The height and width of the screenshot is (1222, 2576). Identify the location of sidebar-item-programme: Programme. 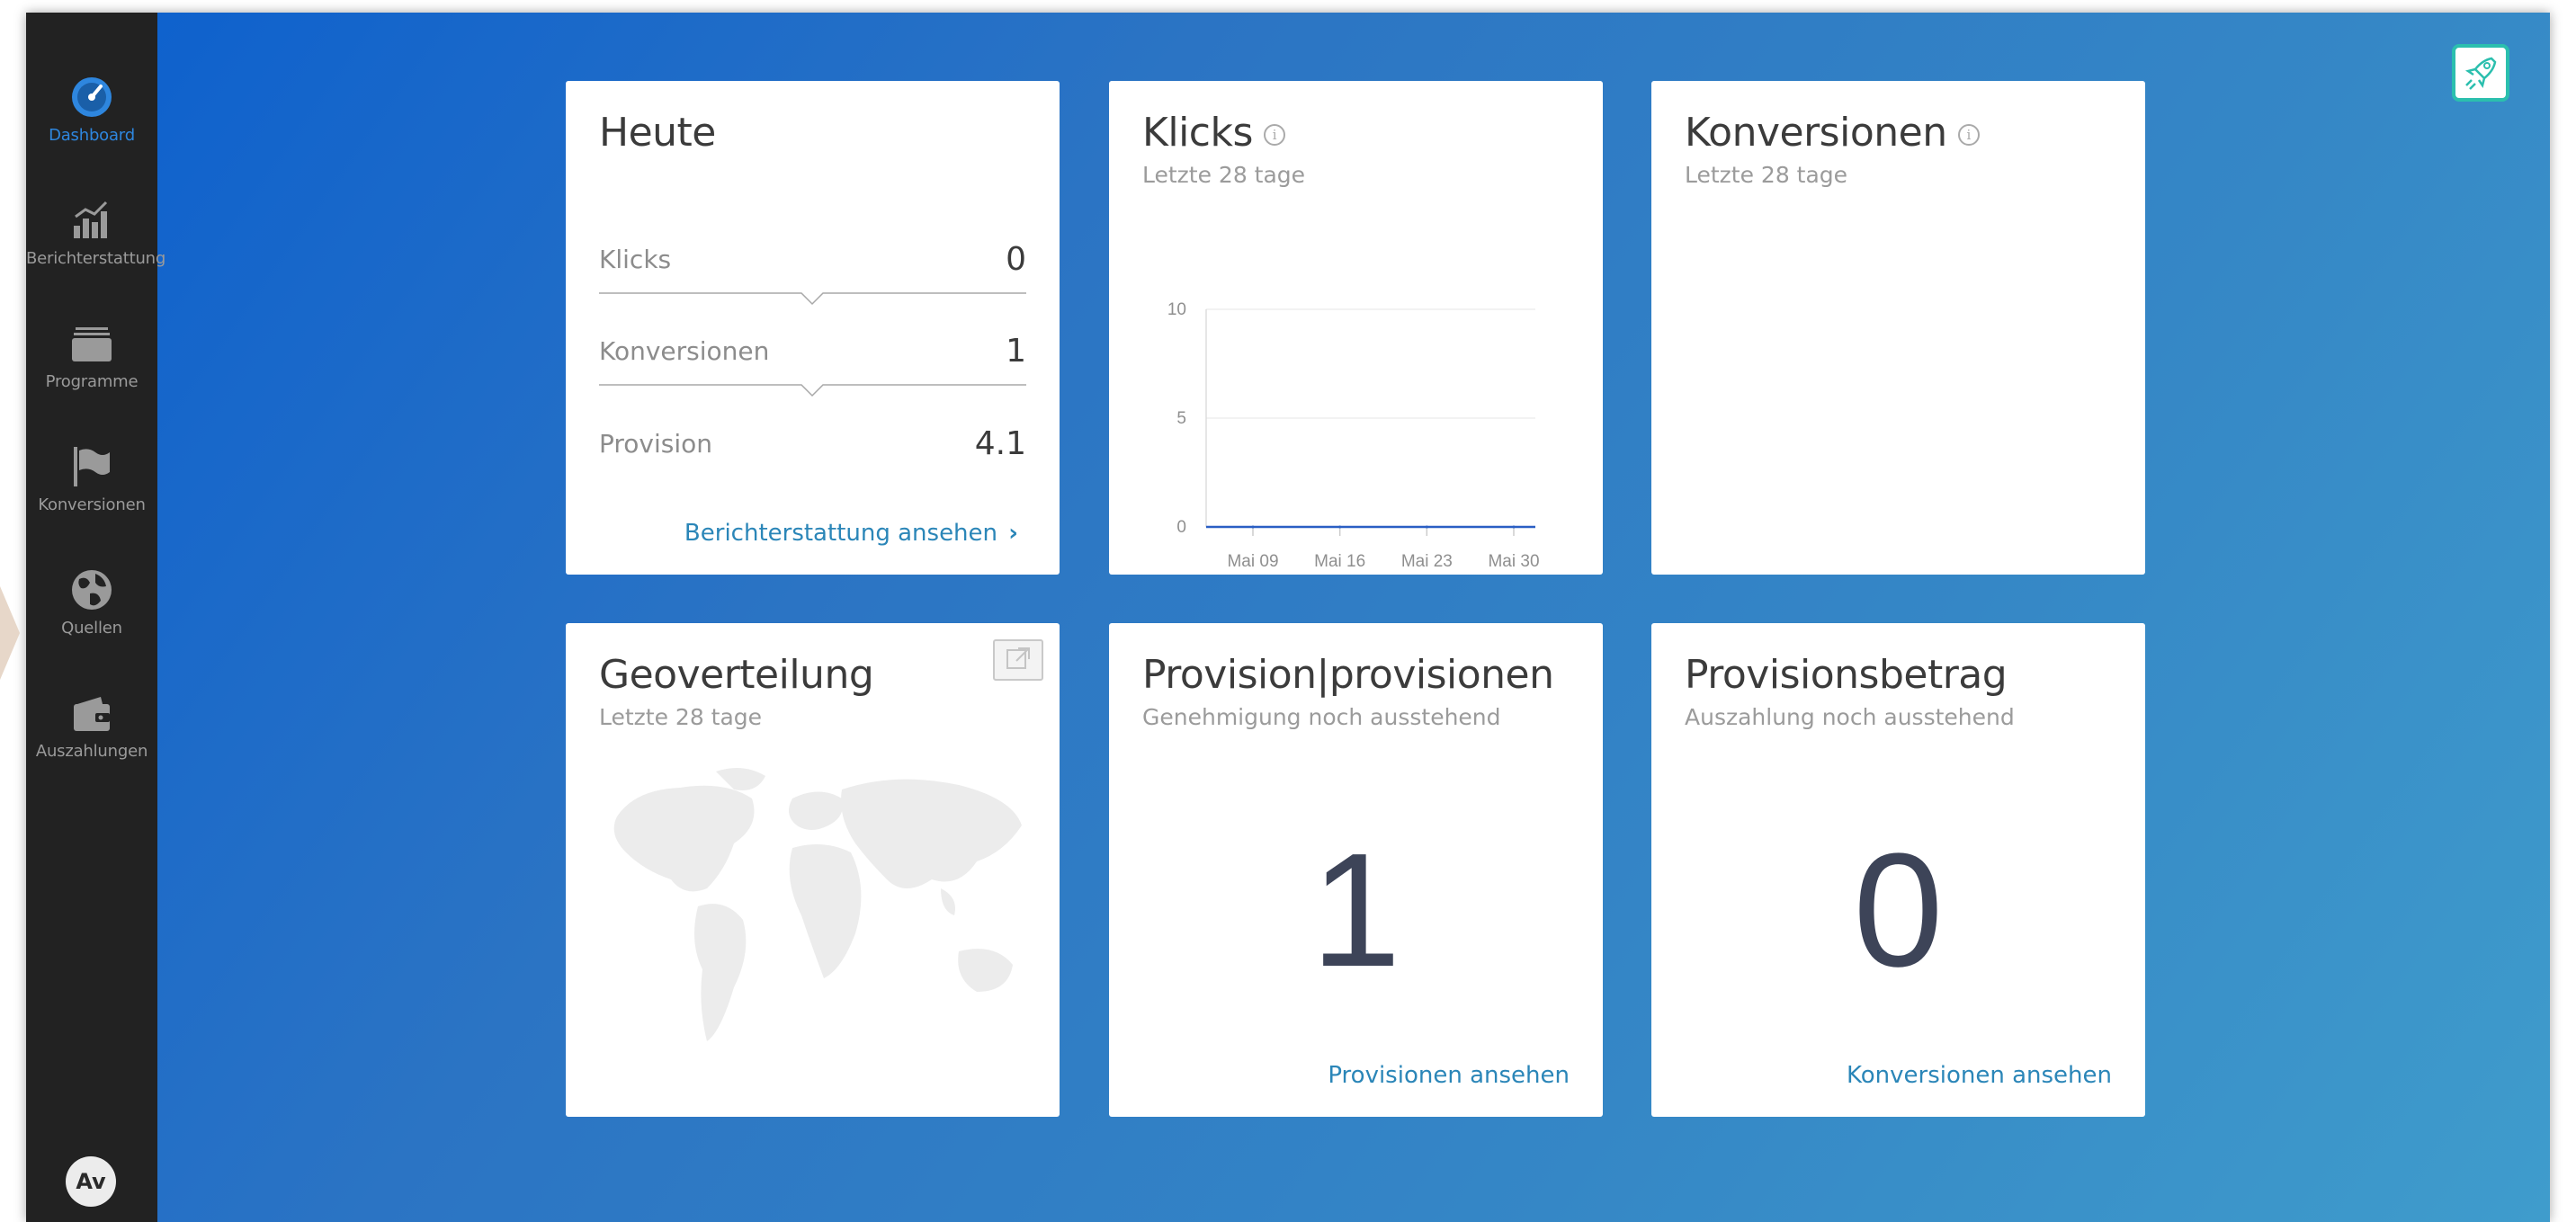
(91, 358).